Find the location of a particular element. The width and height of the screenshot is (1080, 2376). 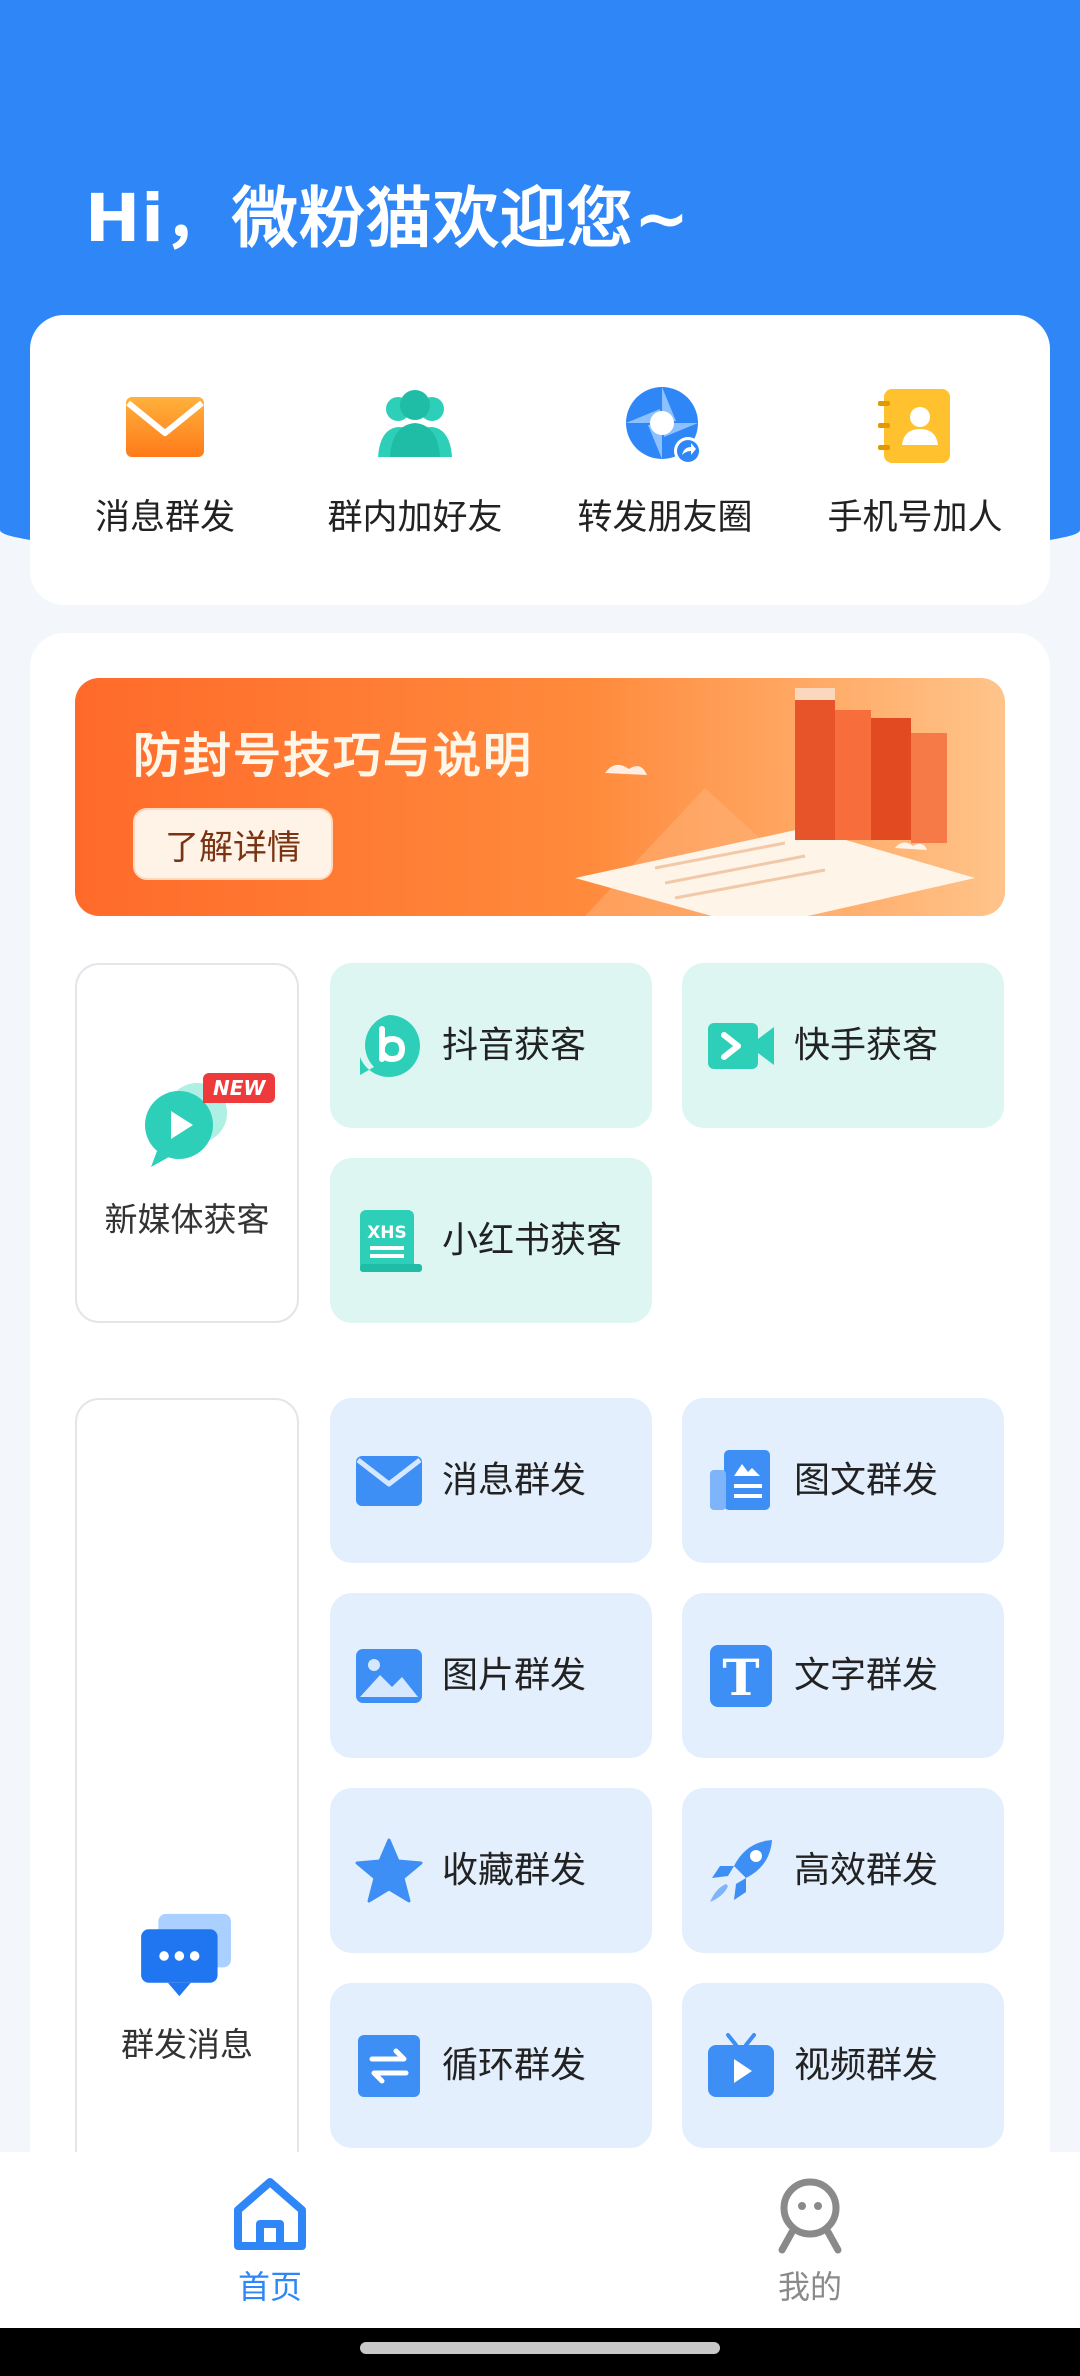

quick-action-label: 消息群发 is located at coordinates (164, 517).